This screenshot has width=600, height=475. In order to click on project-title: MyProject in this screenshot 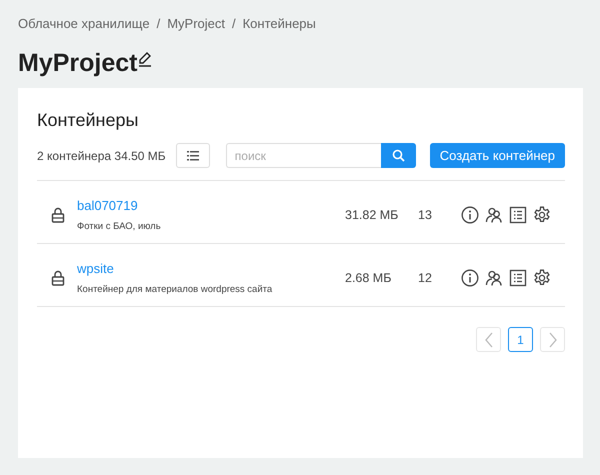, I will do `click(78, 63)`.